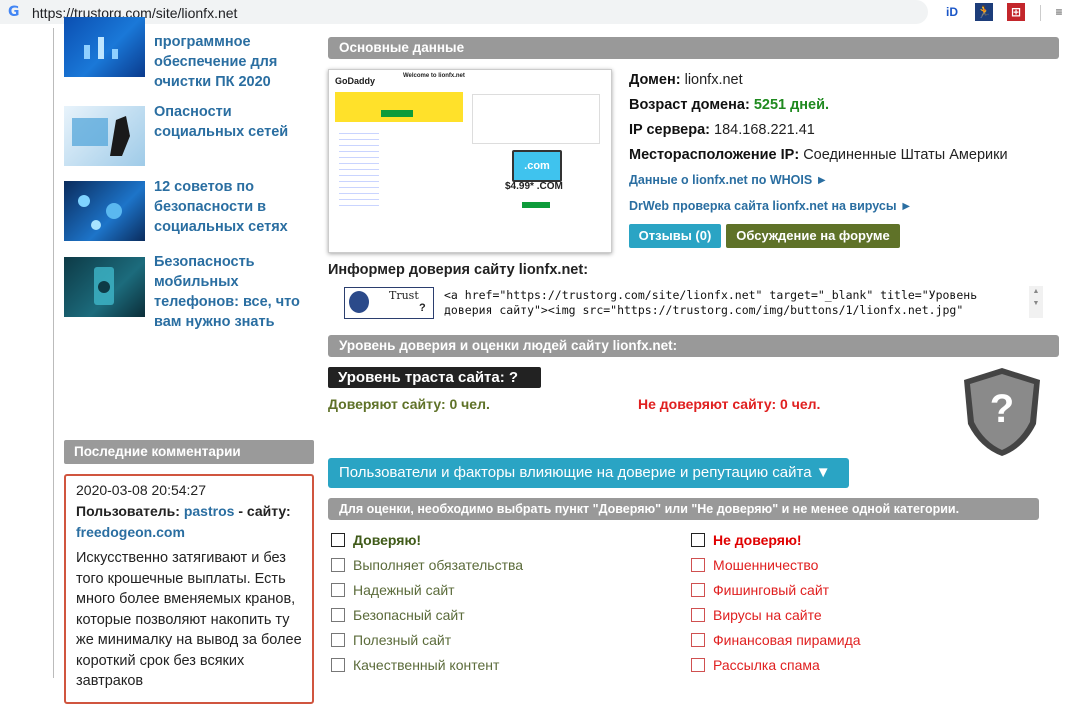 The image size is (1073, 704). What do you see at coordinates (1016, 12) in the screenshot?
I see `grid-extension-icon: ⊞` at bounding box center [1016, 12].